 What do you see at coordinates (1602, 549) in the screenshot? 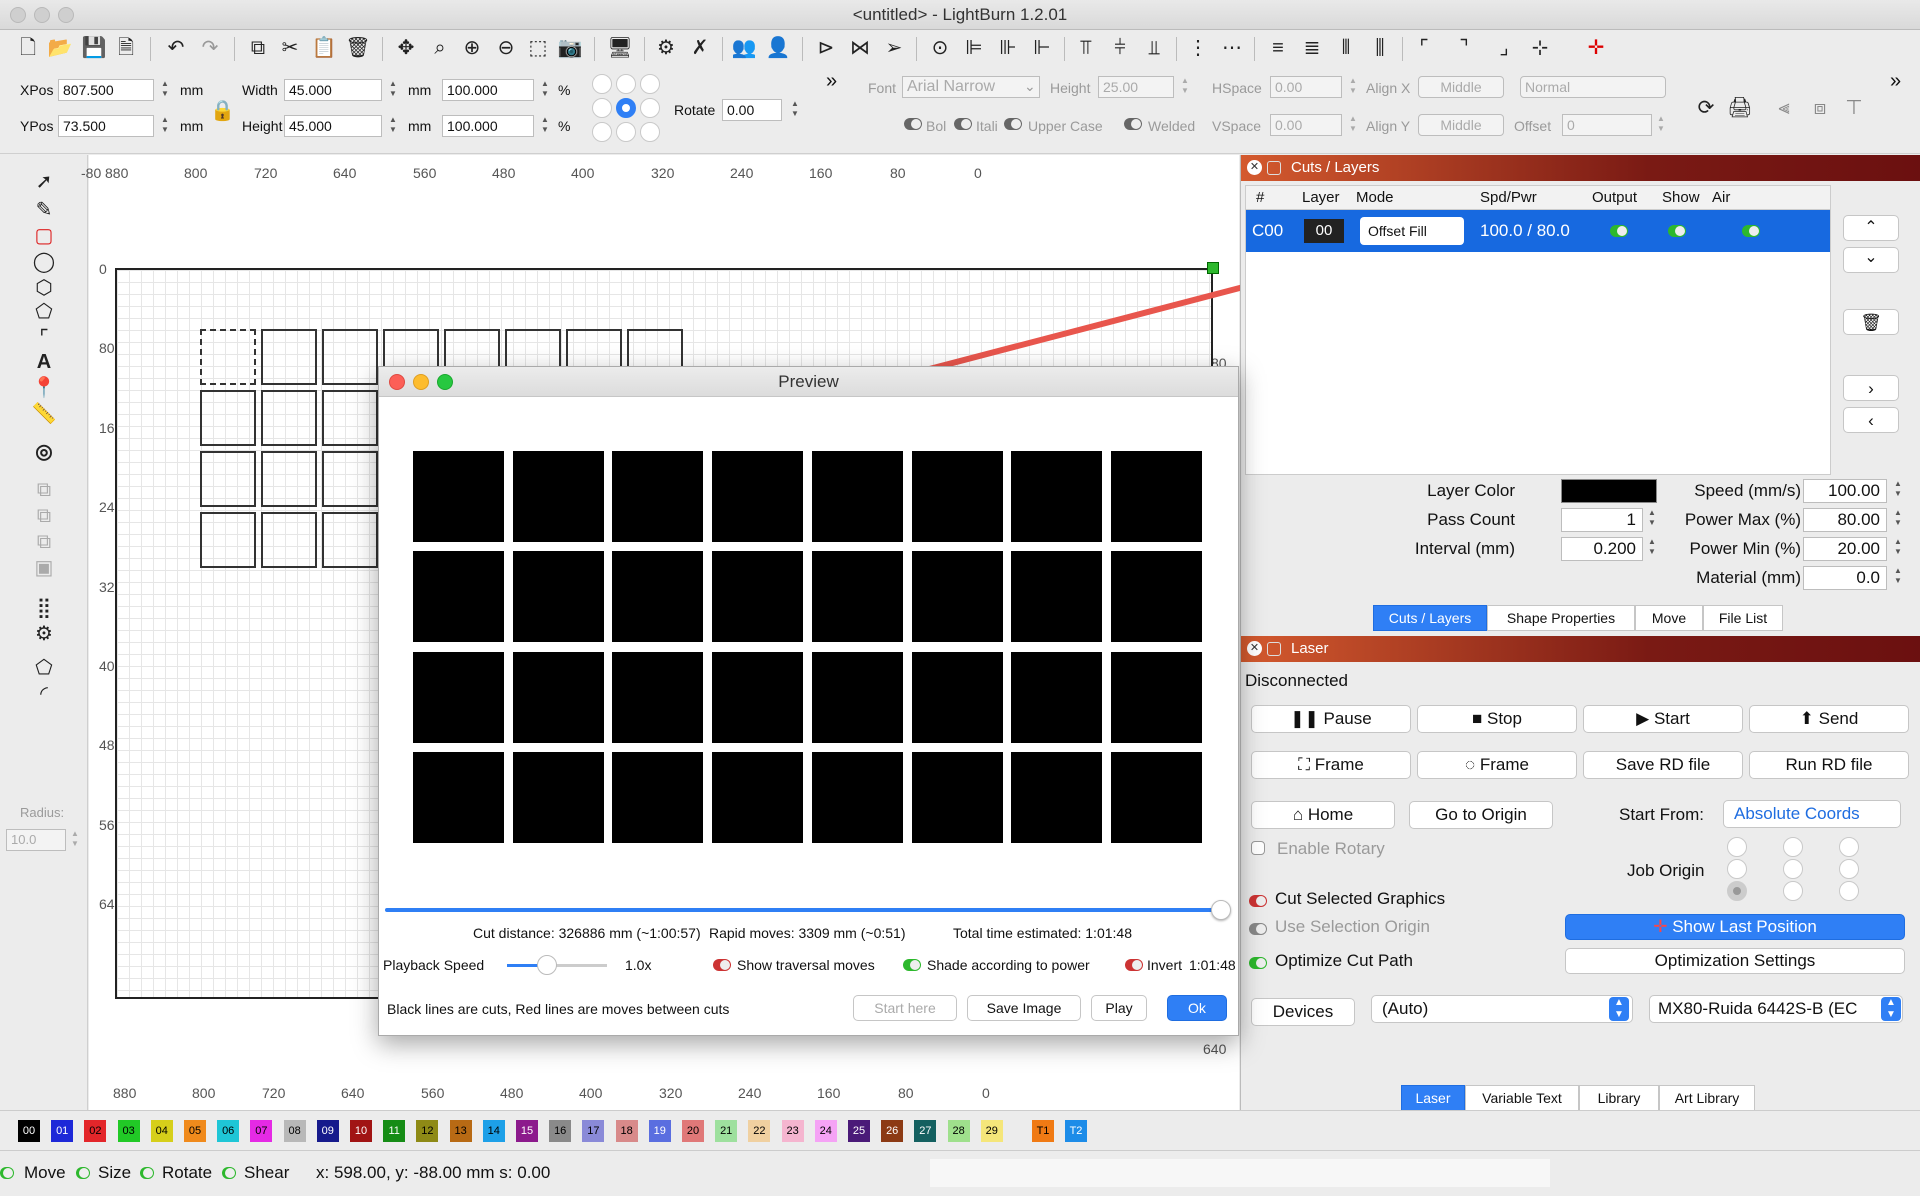
I see `interval-input: 0.200` at bounding box center [1602, 549].